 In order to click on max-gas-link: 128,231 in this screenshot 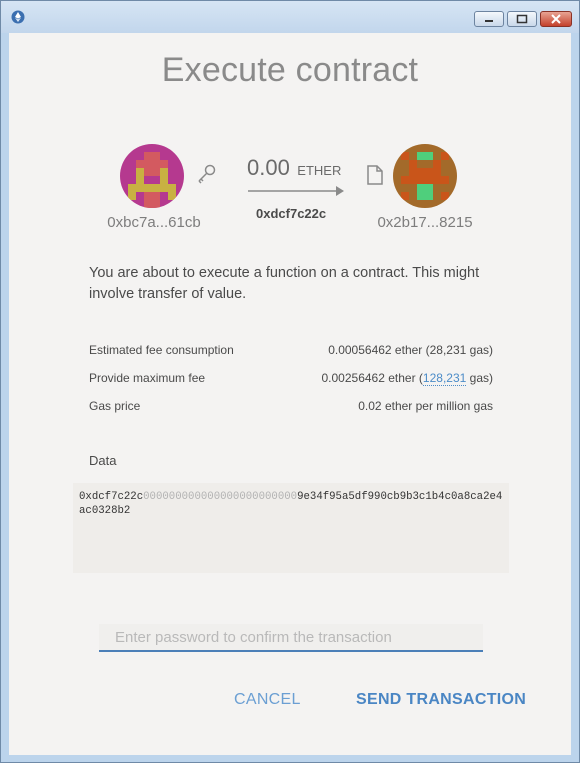, I will do `click(444, 378)`.